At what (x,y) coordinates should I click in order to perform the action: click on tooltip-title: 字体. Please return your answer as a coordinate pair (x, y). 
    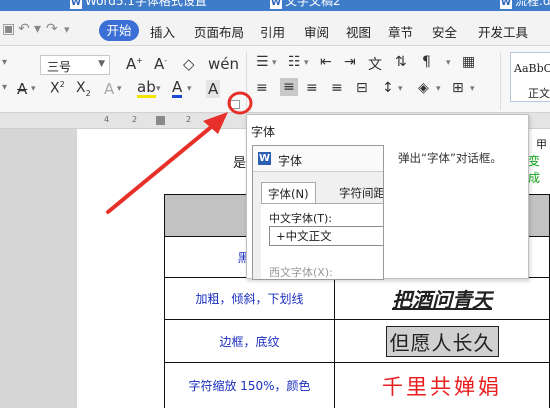
    Looking at the image, I should click on (263, 132).